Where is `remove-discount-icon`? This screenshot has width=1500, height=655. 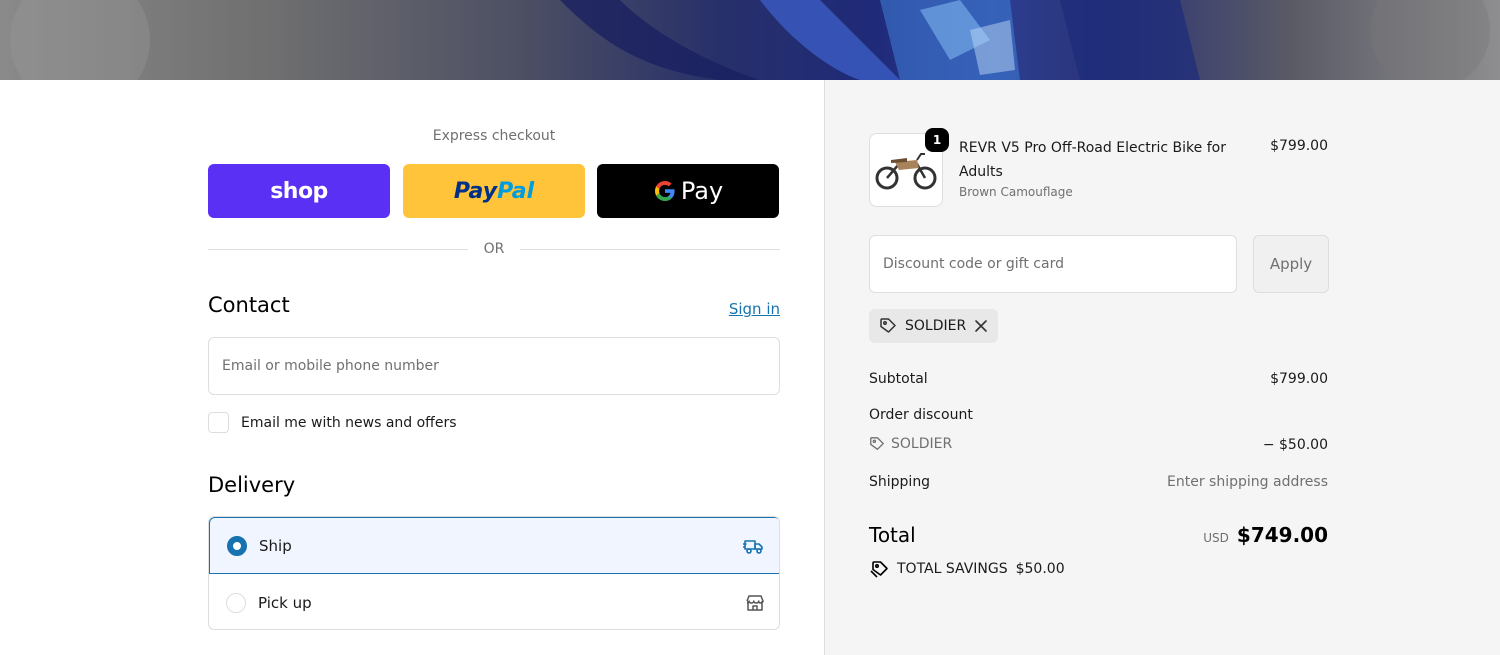 remove-discount-icon is located at coordinates (981, 326).